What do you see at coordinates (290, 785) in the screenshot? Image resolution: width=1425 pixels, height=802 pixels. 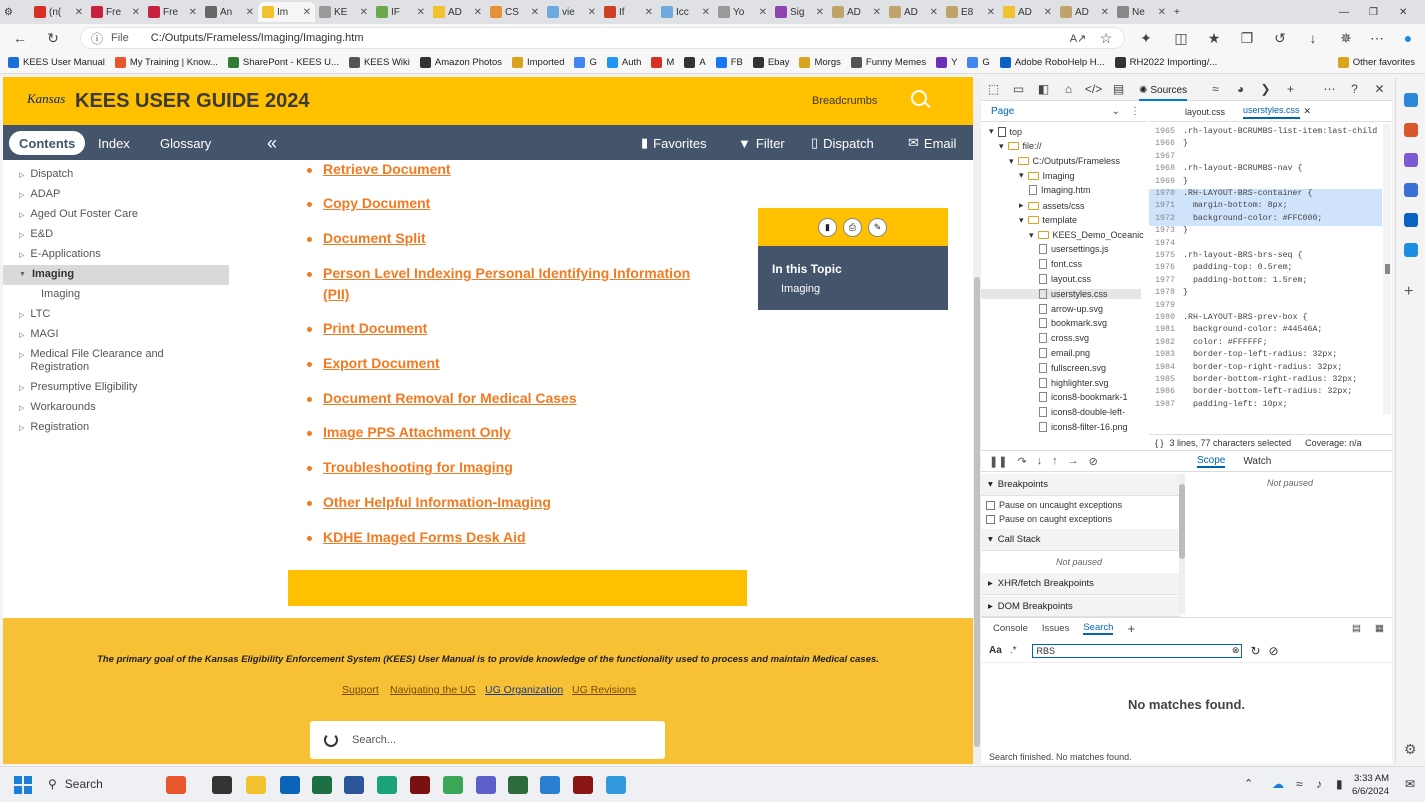 I see `outlook-app-icon` at bounding box center [290, 785].